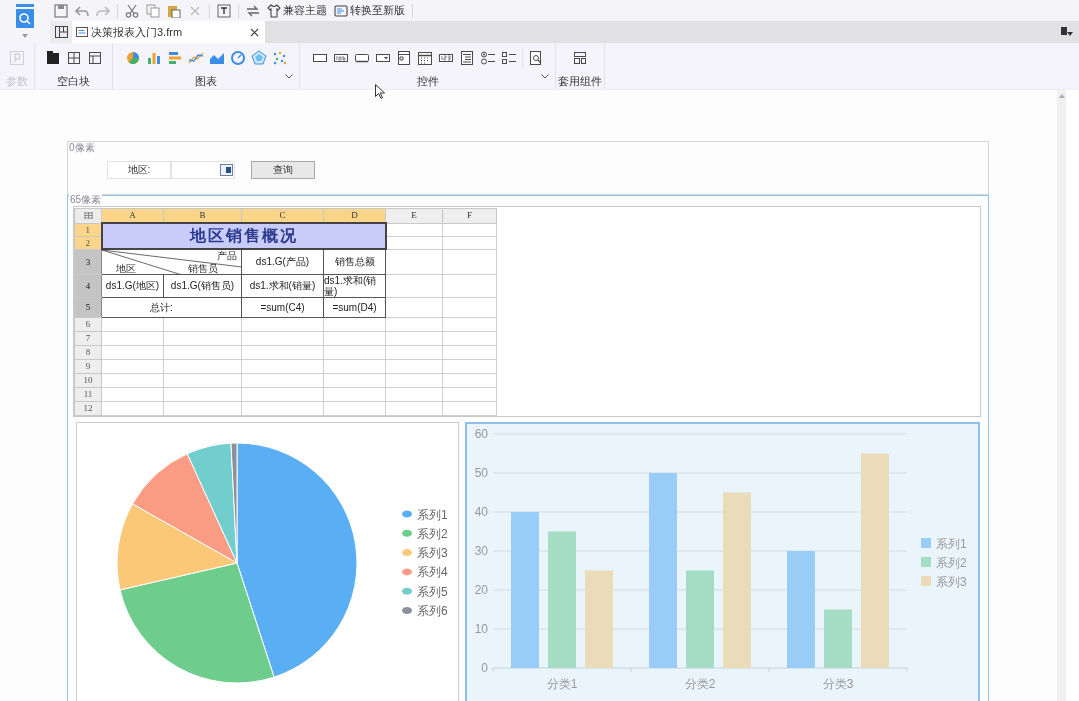 The height and width of the screenshot is (701, 1079). I want to click on tab-label: 决策报表入门3.frm, so click(137, 32).